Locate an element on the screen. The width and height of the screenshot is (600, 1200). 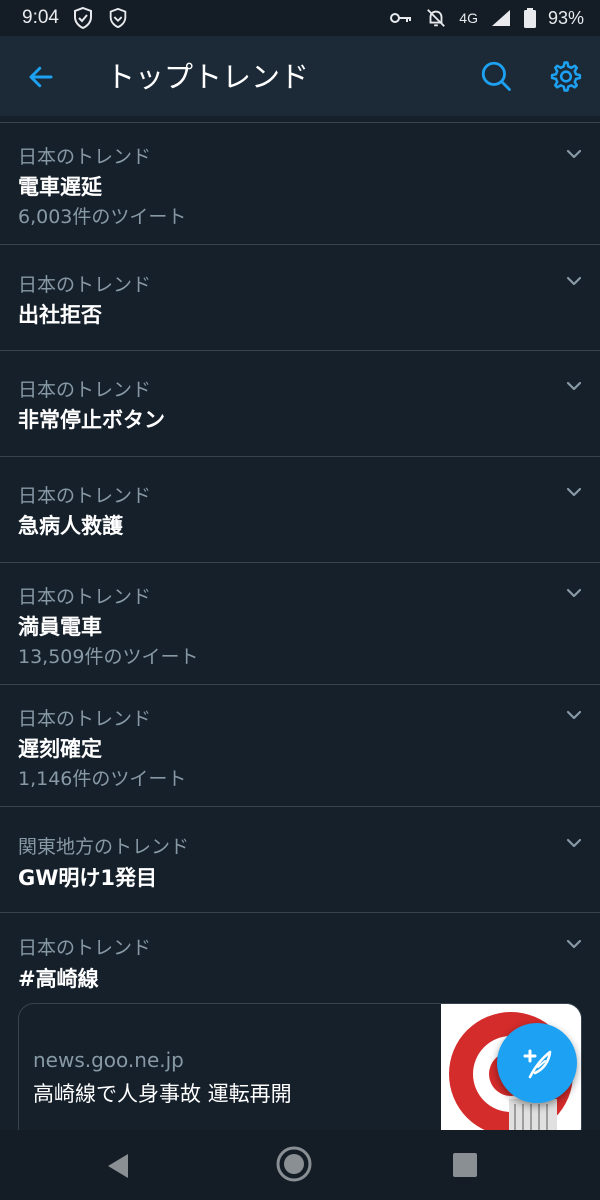
compose-feather-icon is located at coordinates (537, 1064).